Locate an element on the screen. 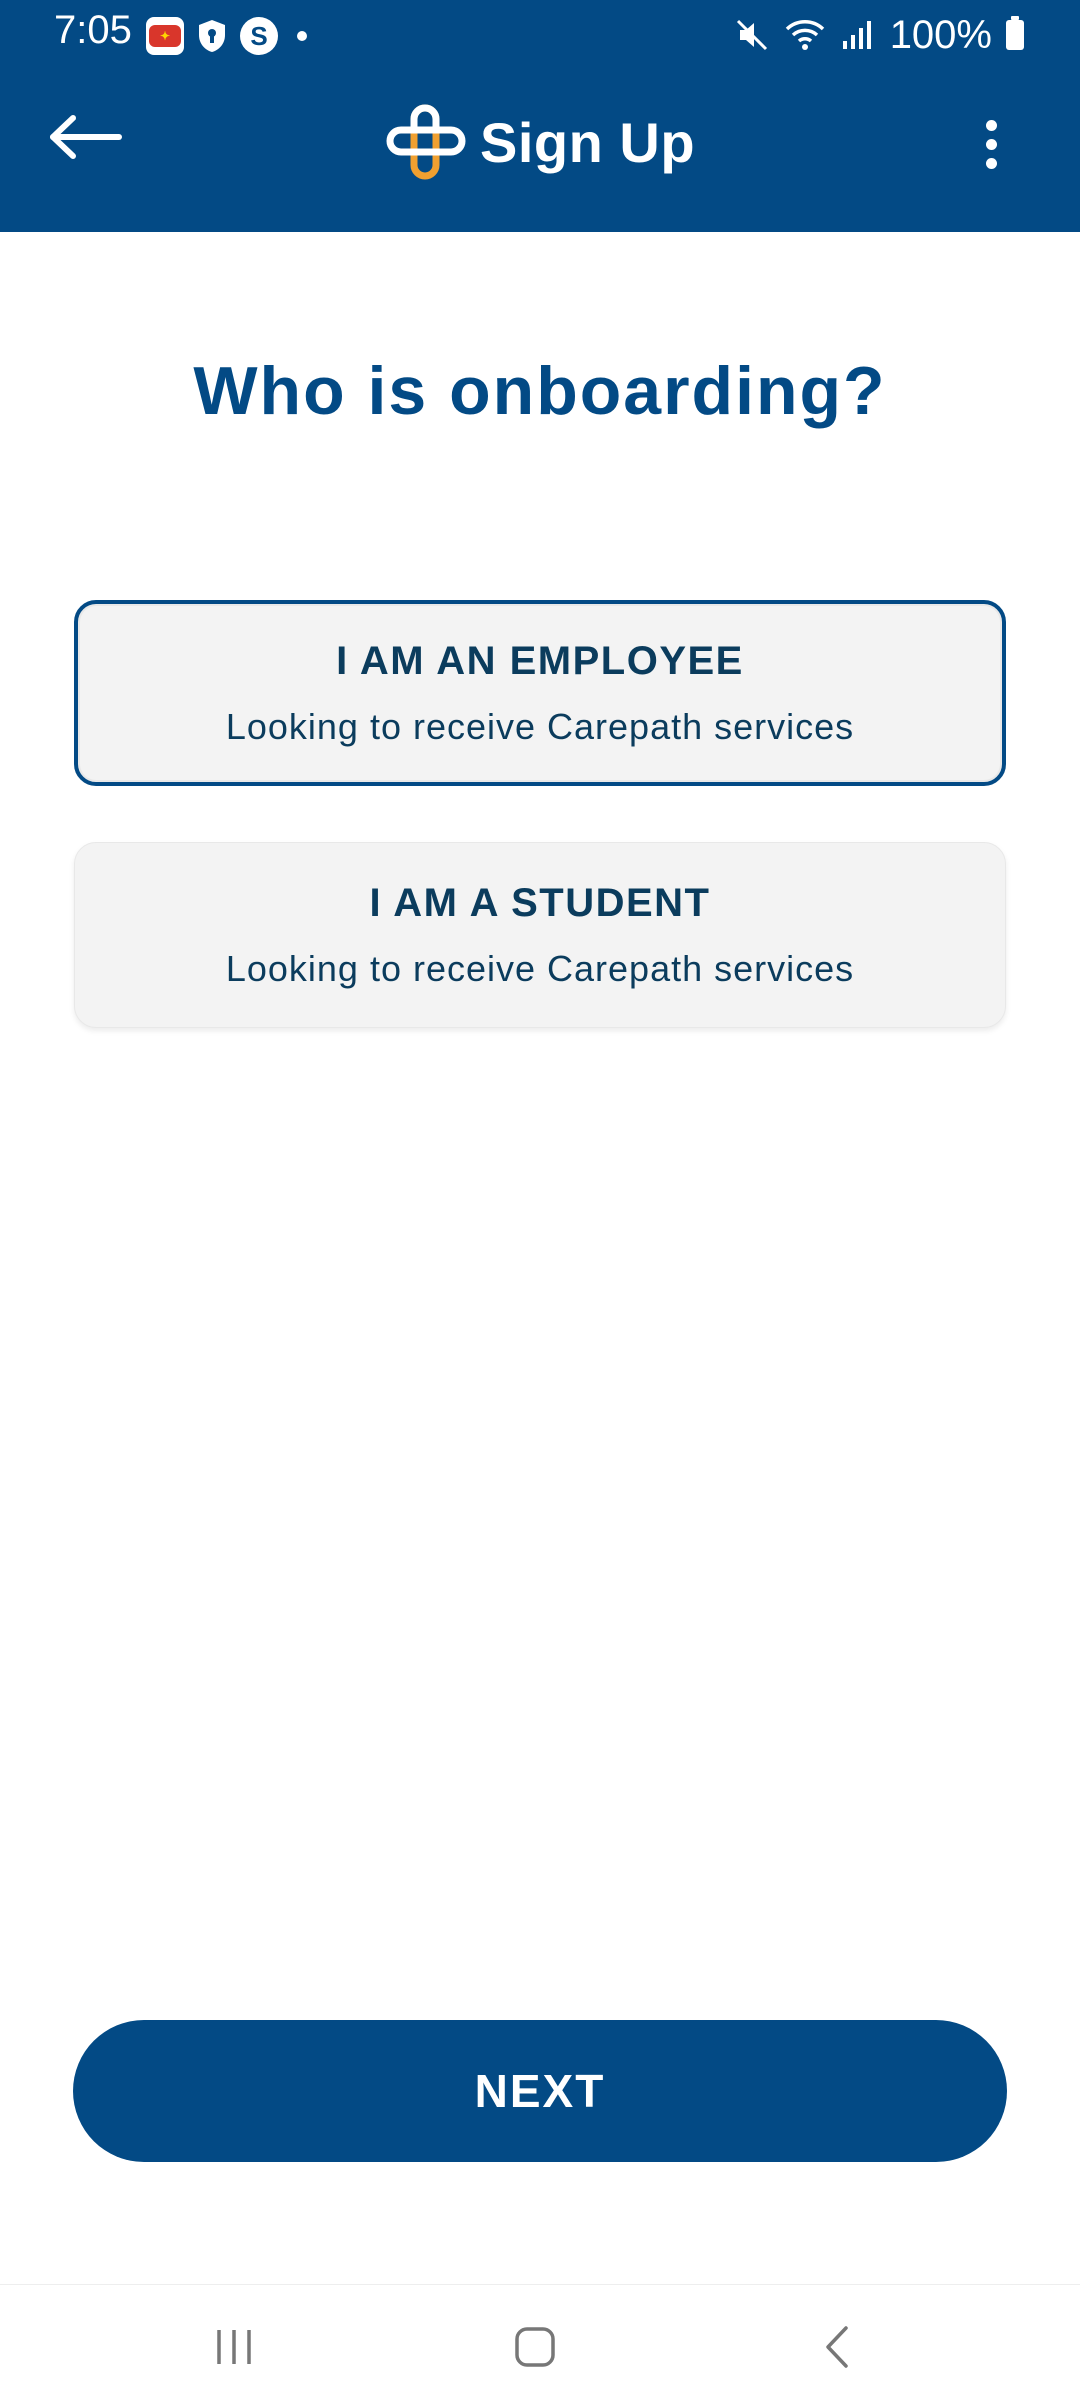 The height and width of the screenshot is (2408, 1080). battery-text: 100% is located at coordinates (940, 34).